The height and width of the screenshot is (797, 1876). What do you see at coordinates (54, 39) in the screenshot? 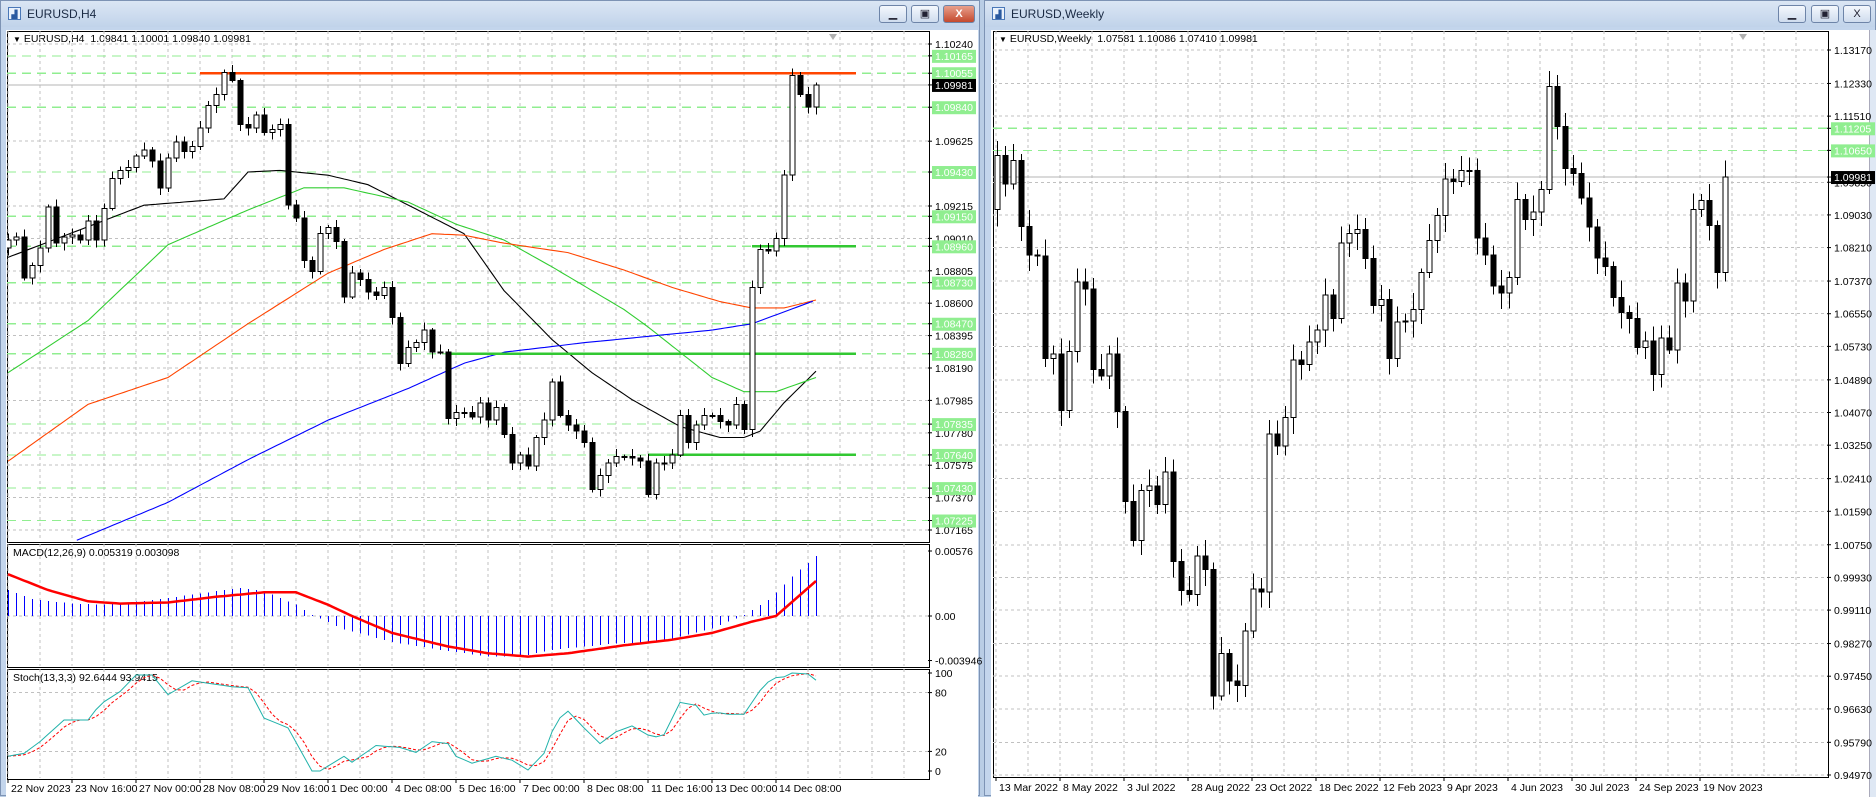
I see `h4-symbol: EURUSD,H4` at bounding box center [54, 39].